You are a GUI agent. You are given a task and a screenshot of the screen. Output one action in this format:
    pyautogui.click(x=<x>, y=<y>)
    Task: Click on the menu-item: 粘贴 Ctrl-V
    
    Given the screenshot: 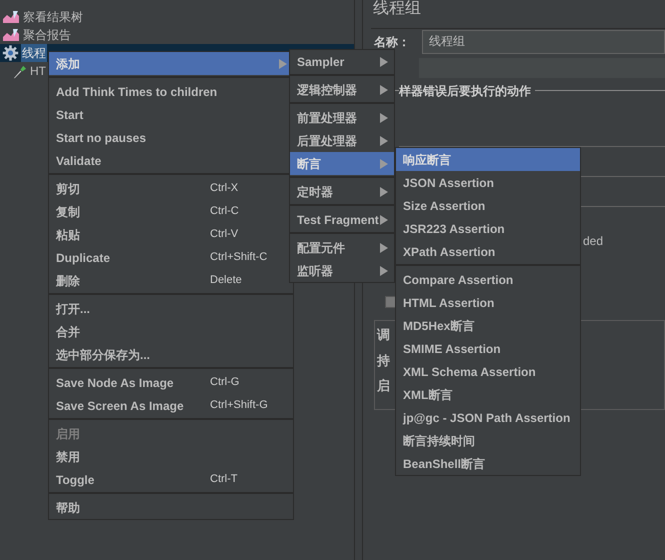 What is the action you would take?
    pyautogui.click(x=171, y=234)
    